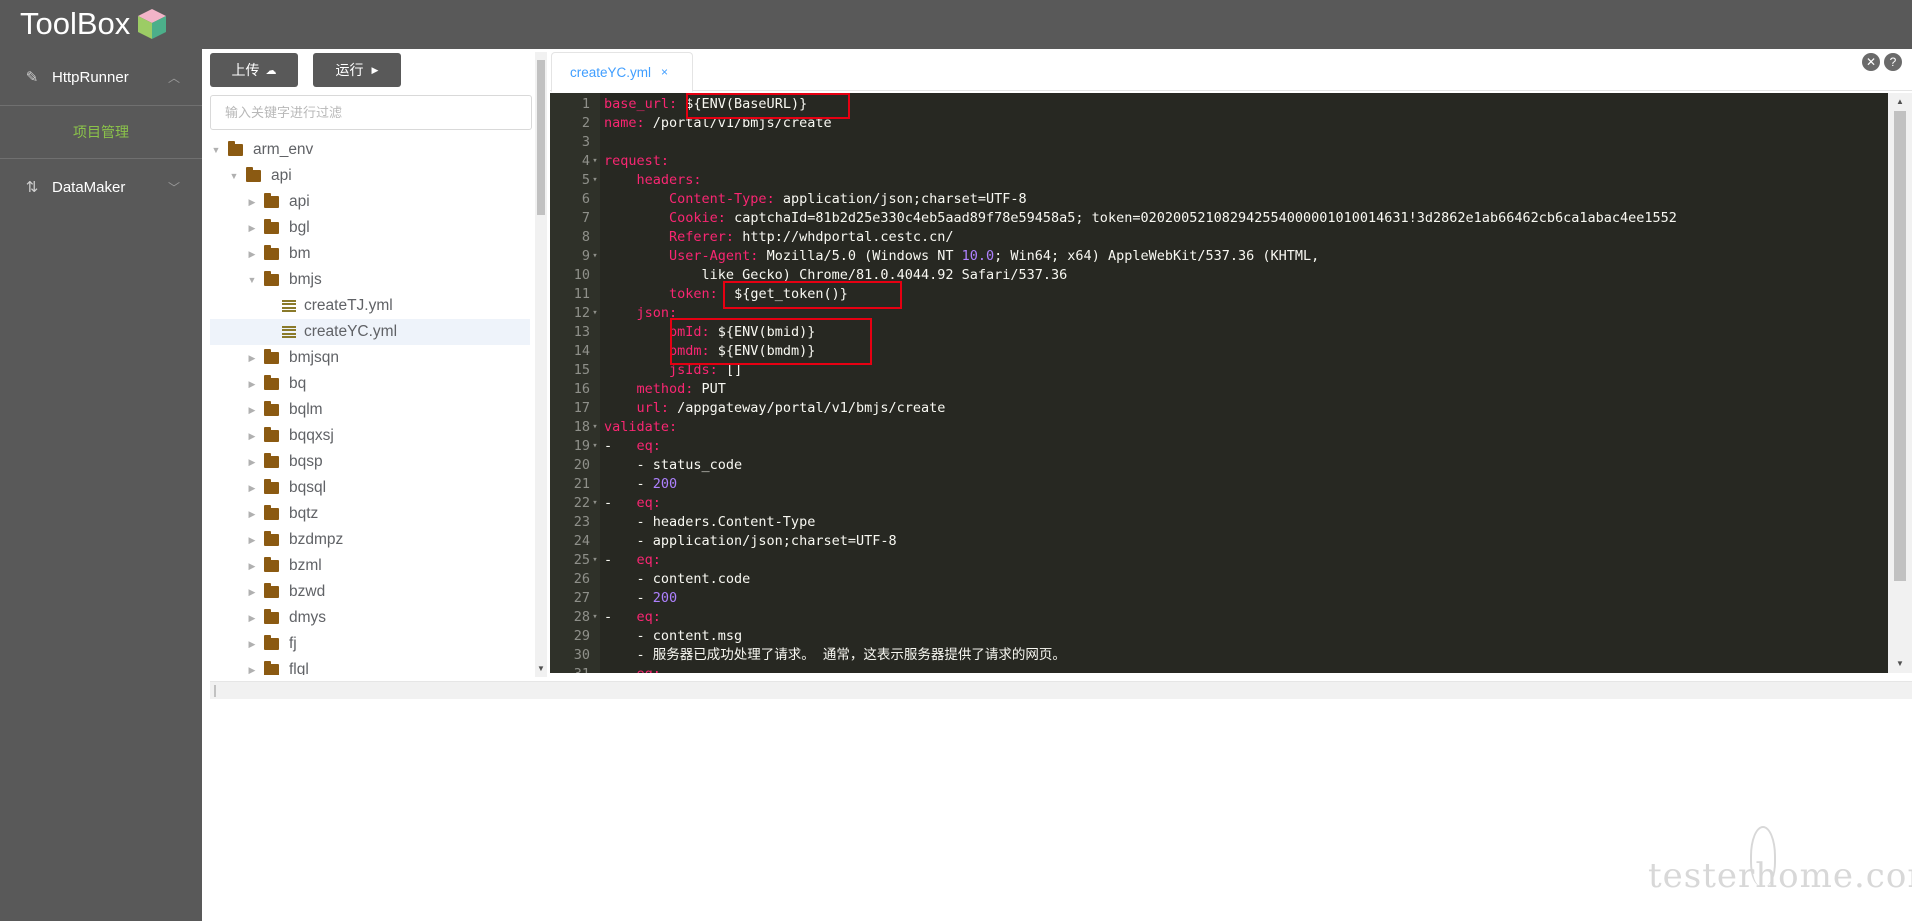 This screenshot has height=921, width=1912. What do you see at coordinates (370, 410) in the screenshot?
I see `tree-folder-item: ▶ bqlm` at bounding box center [370, 410].